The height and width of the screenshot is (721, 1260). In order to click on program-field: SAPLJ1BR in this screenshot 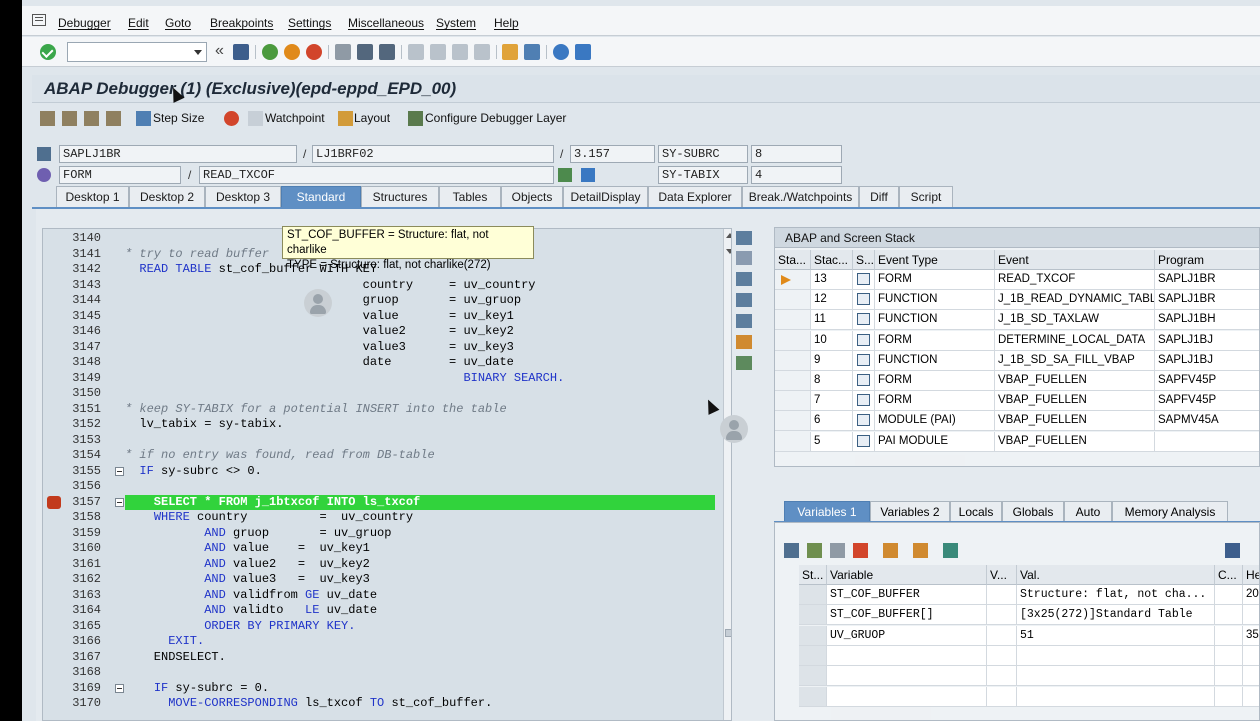, I will do `click(178, 154)`.